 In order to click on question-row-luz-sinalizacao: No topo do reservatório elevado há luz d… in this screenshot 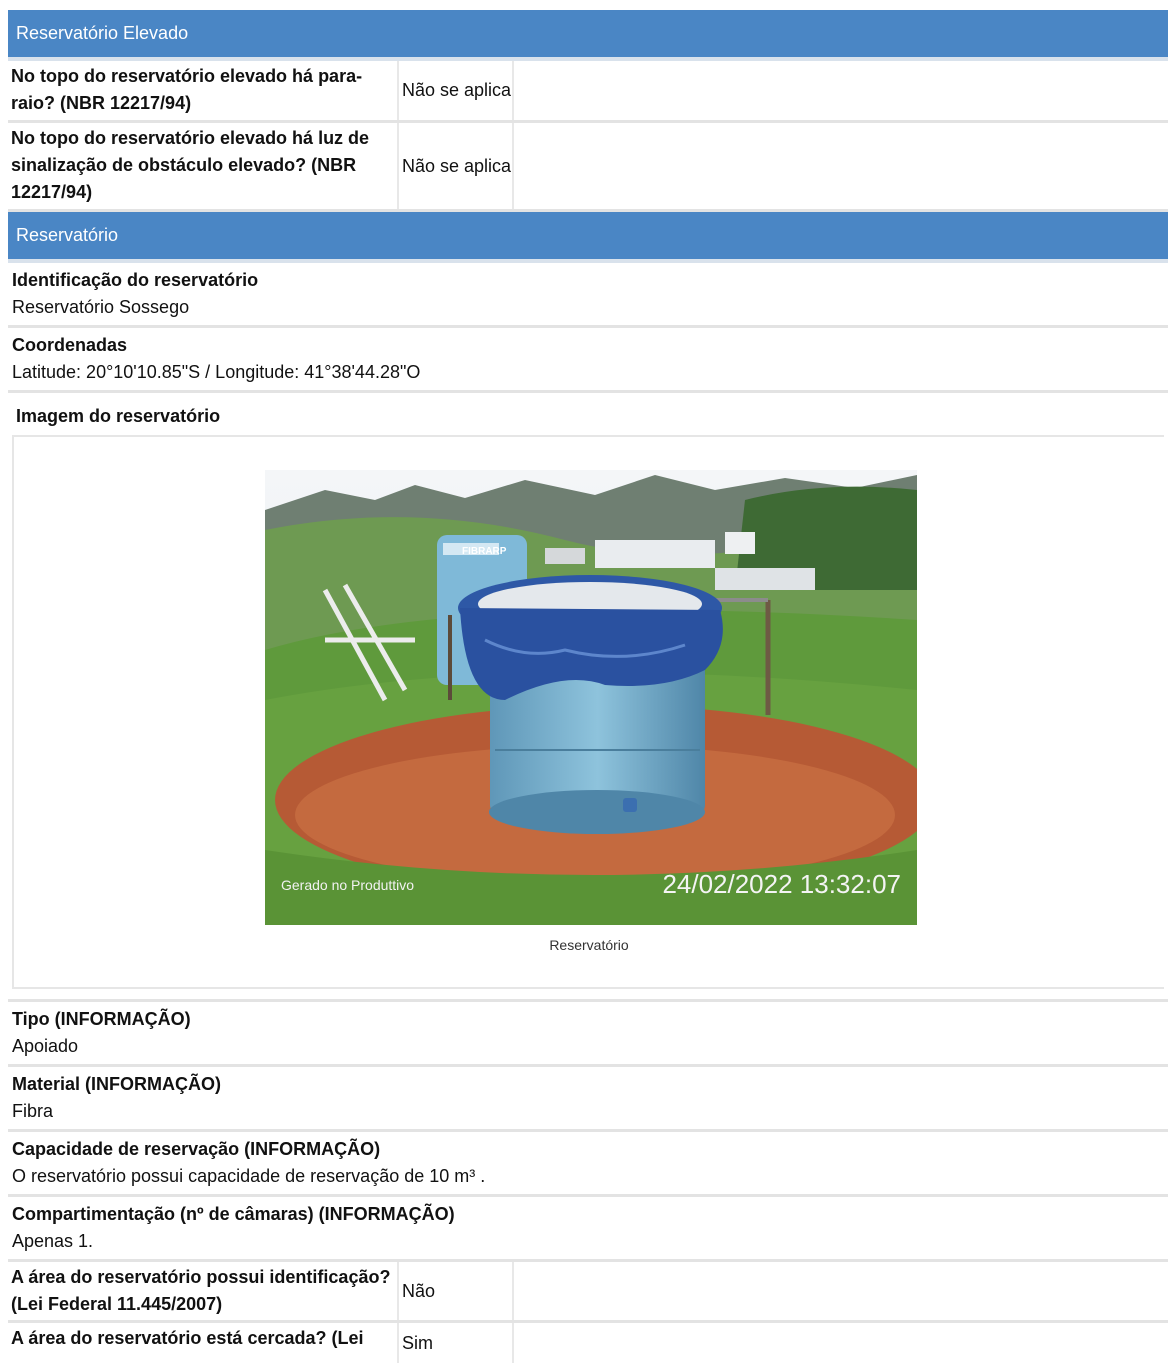, I will do `click(588, 167)`.